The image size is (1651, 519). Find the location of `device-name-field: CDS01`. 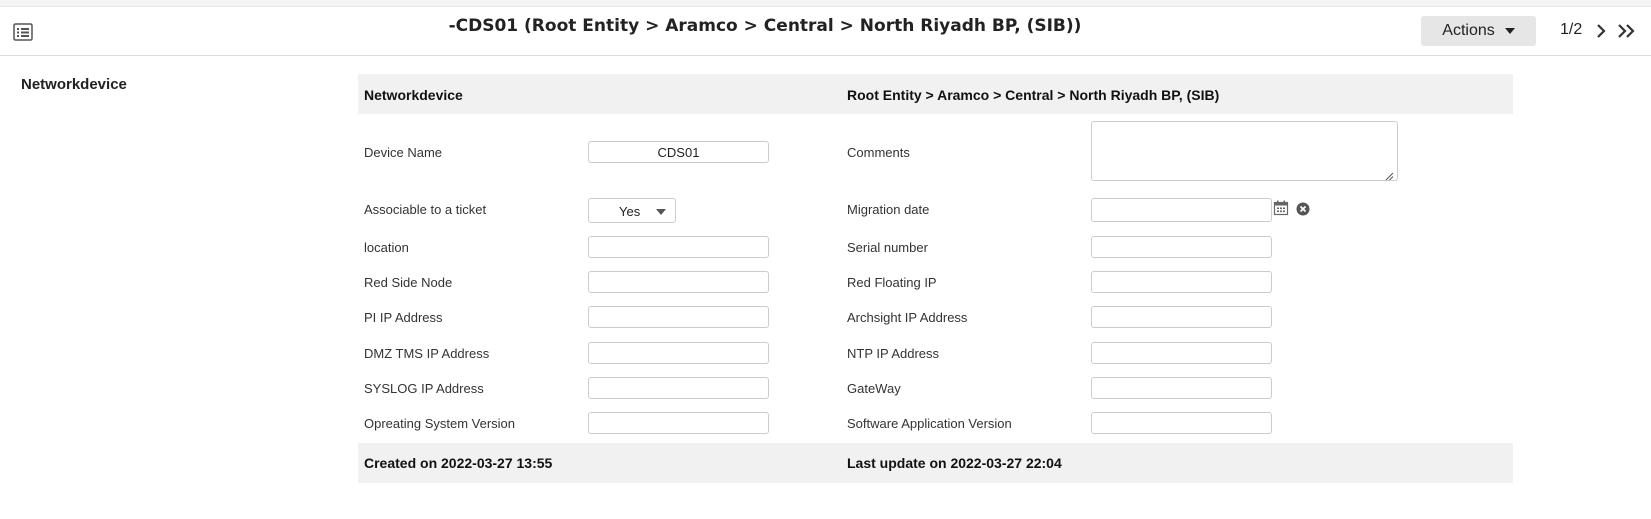

device-name-field: CDS01 is located at coordinates (678, 152).